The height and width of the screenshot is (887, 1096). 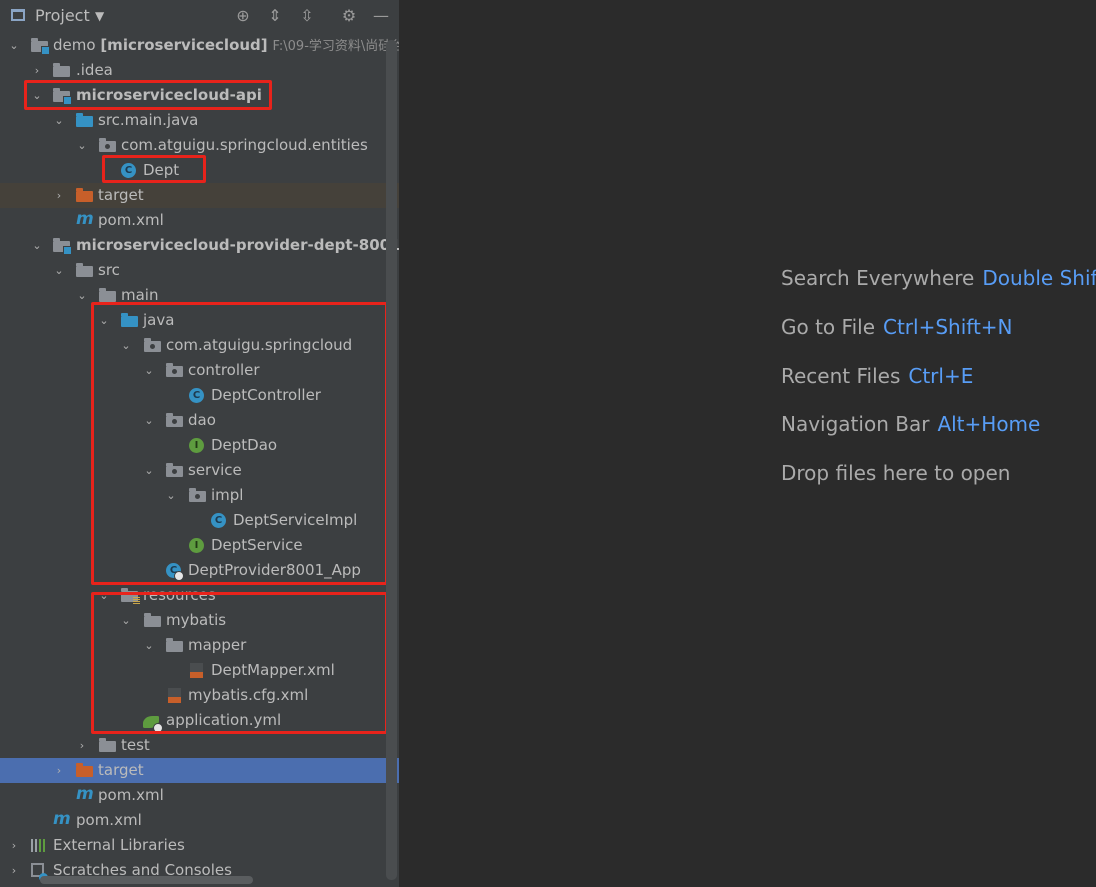 I want to click on tree-label: mybatis.cfg.xml, so click(x=248, y=695).